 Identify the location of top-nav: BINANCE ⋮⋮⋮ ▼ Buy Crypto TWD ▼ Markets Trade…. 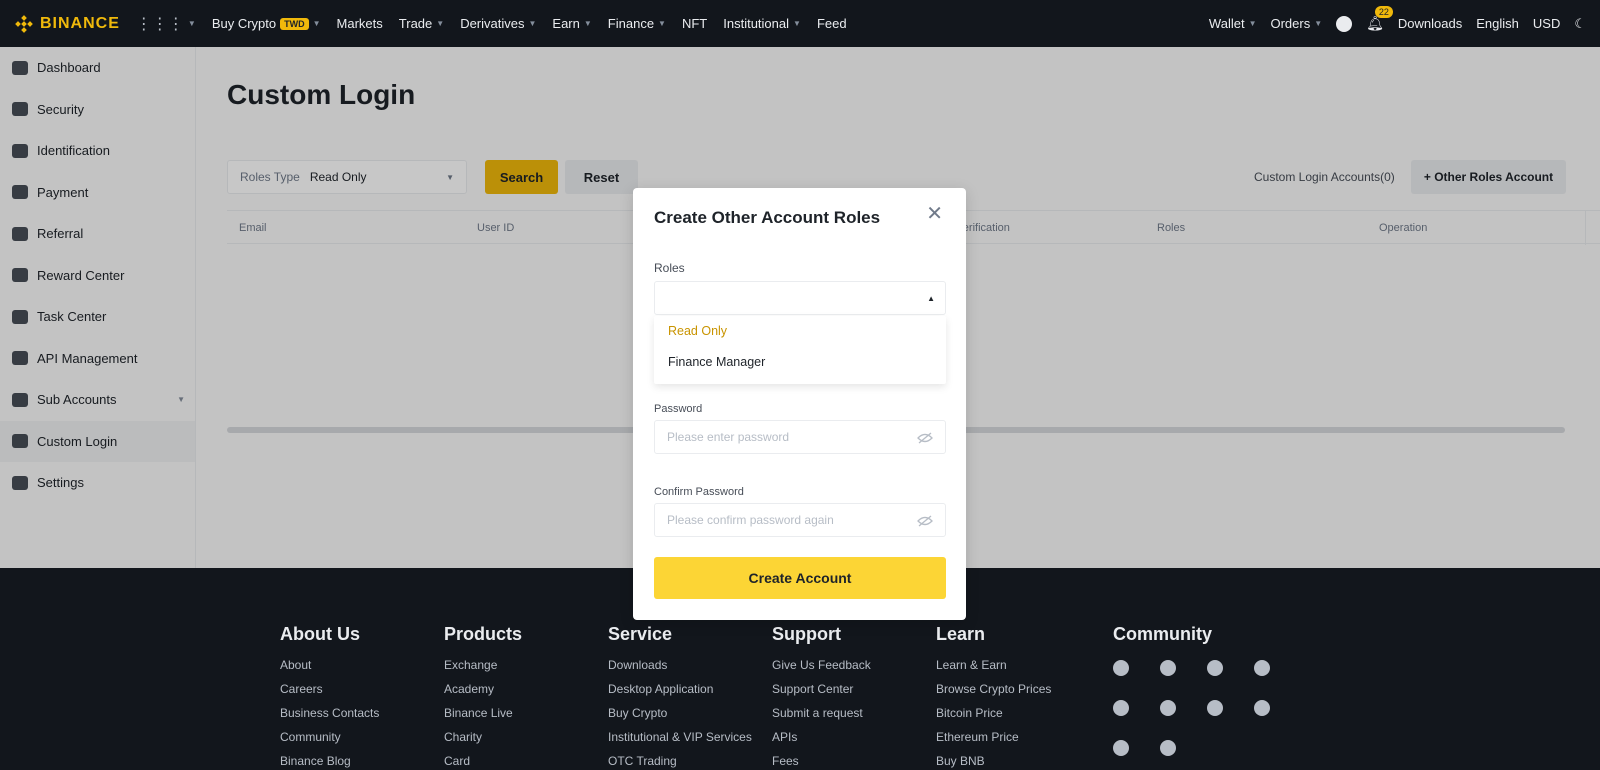
(800, 23).